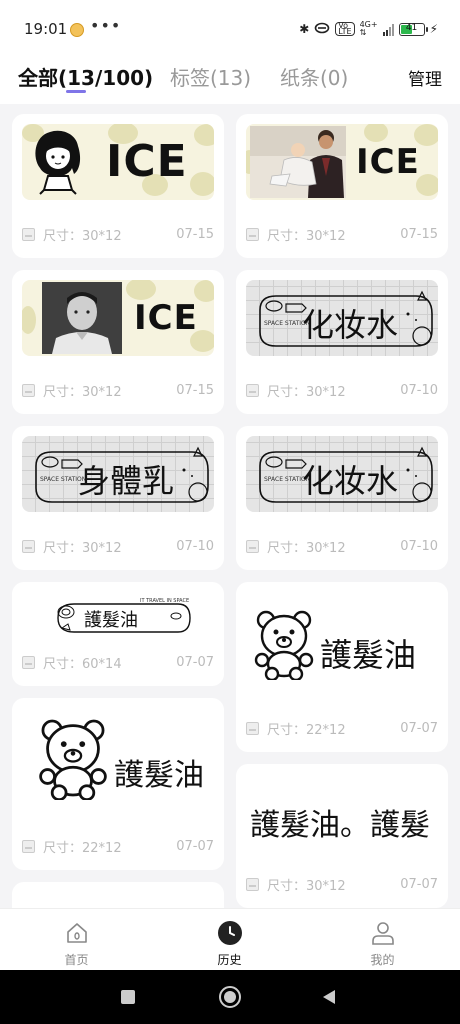 The width and height of the screenshot is (460, 1024). What do you see at coordinates (433, 29) in the screenshot?
I see `charging-icon: ⚡` at bounding box center [433, 29].